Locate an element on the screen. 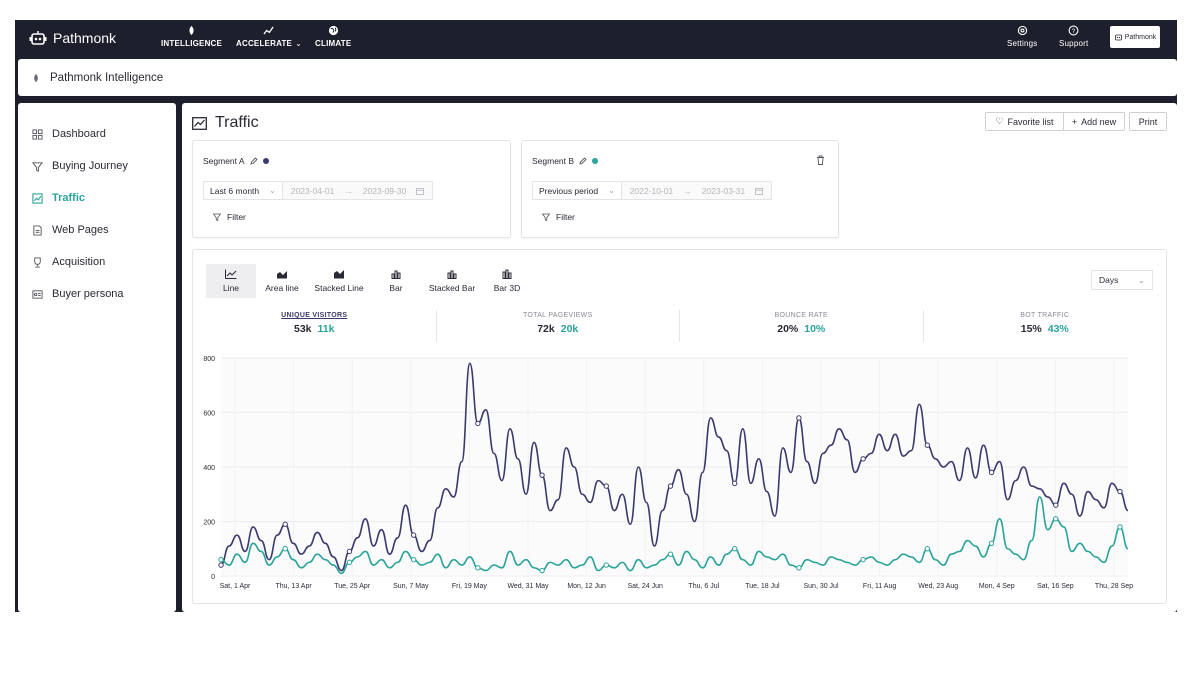  kpi-value-b: 10% is located at coordinates (815, 329).